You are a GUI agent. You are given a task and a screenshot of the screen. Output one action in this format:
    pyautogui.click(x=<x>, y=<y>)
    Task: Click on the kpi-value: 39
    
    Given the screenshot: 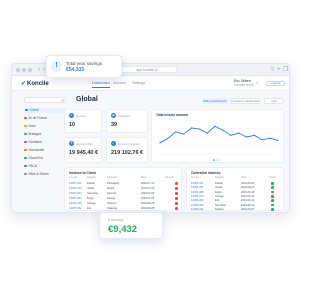 What is the action you would take?
    pyautogui.click(x=114, y=125)
    